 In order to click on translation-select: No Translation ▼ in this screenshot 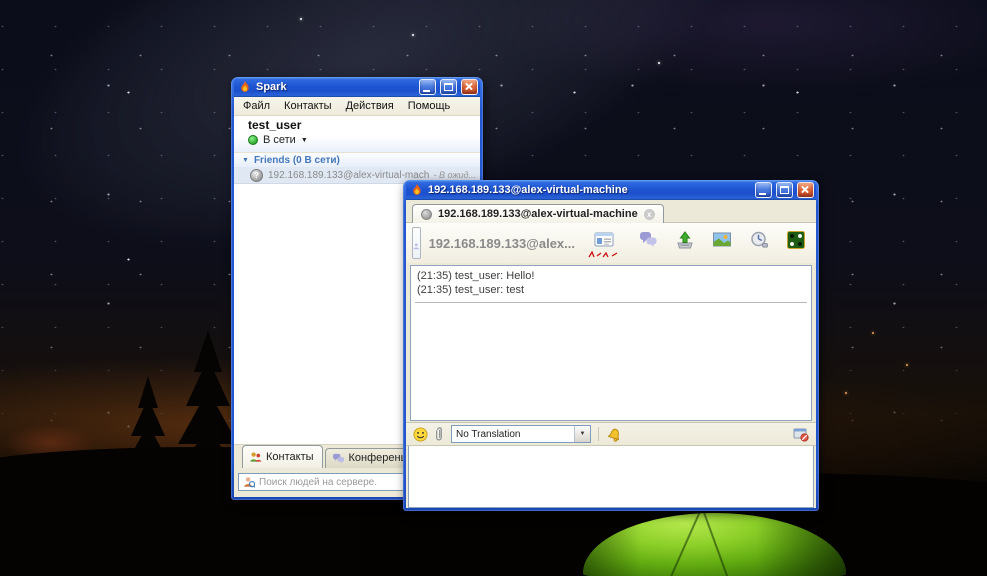, I will do `click(521, 434)`.